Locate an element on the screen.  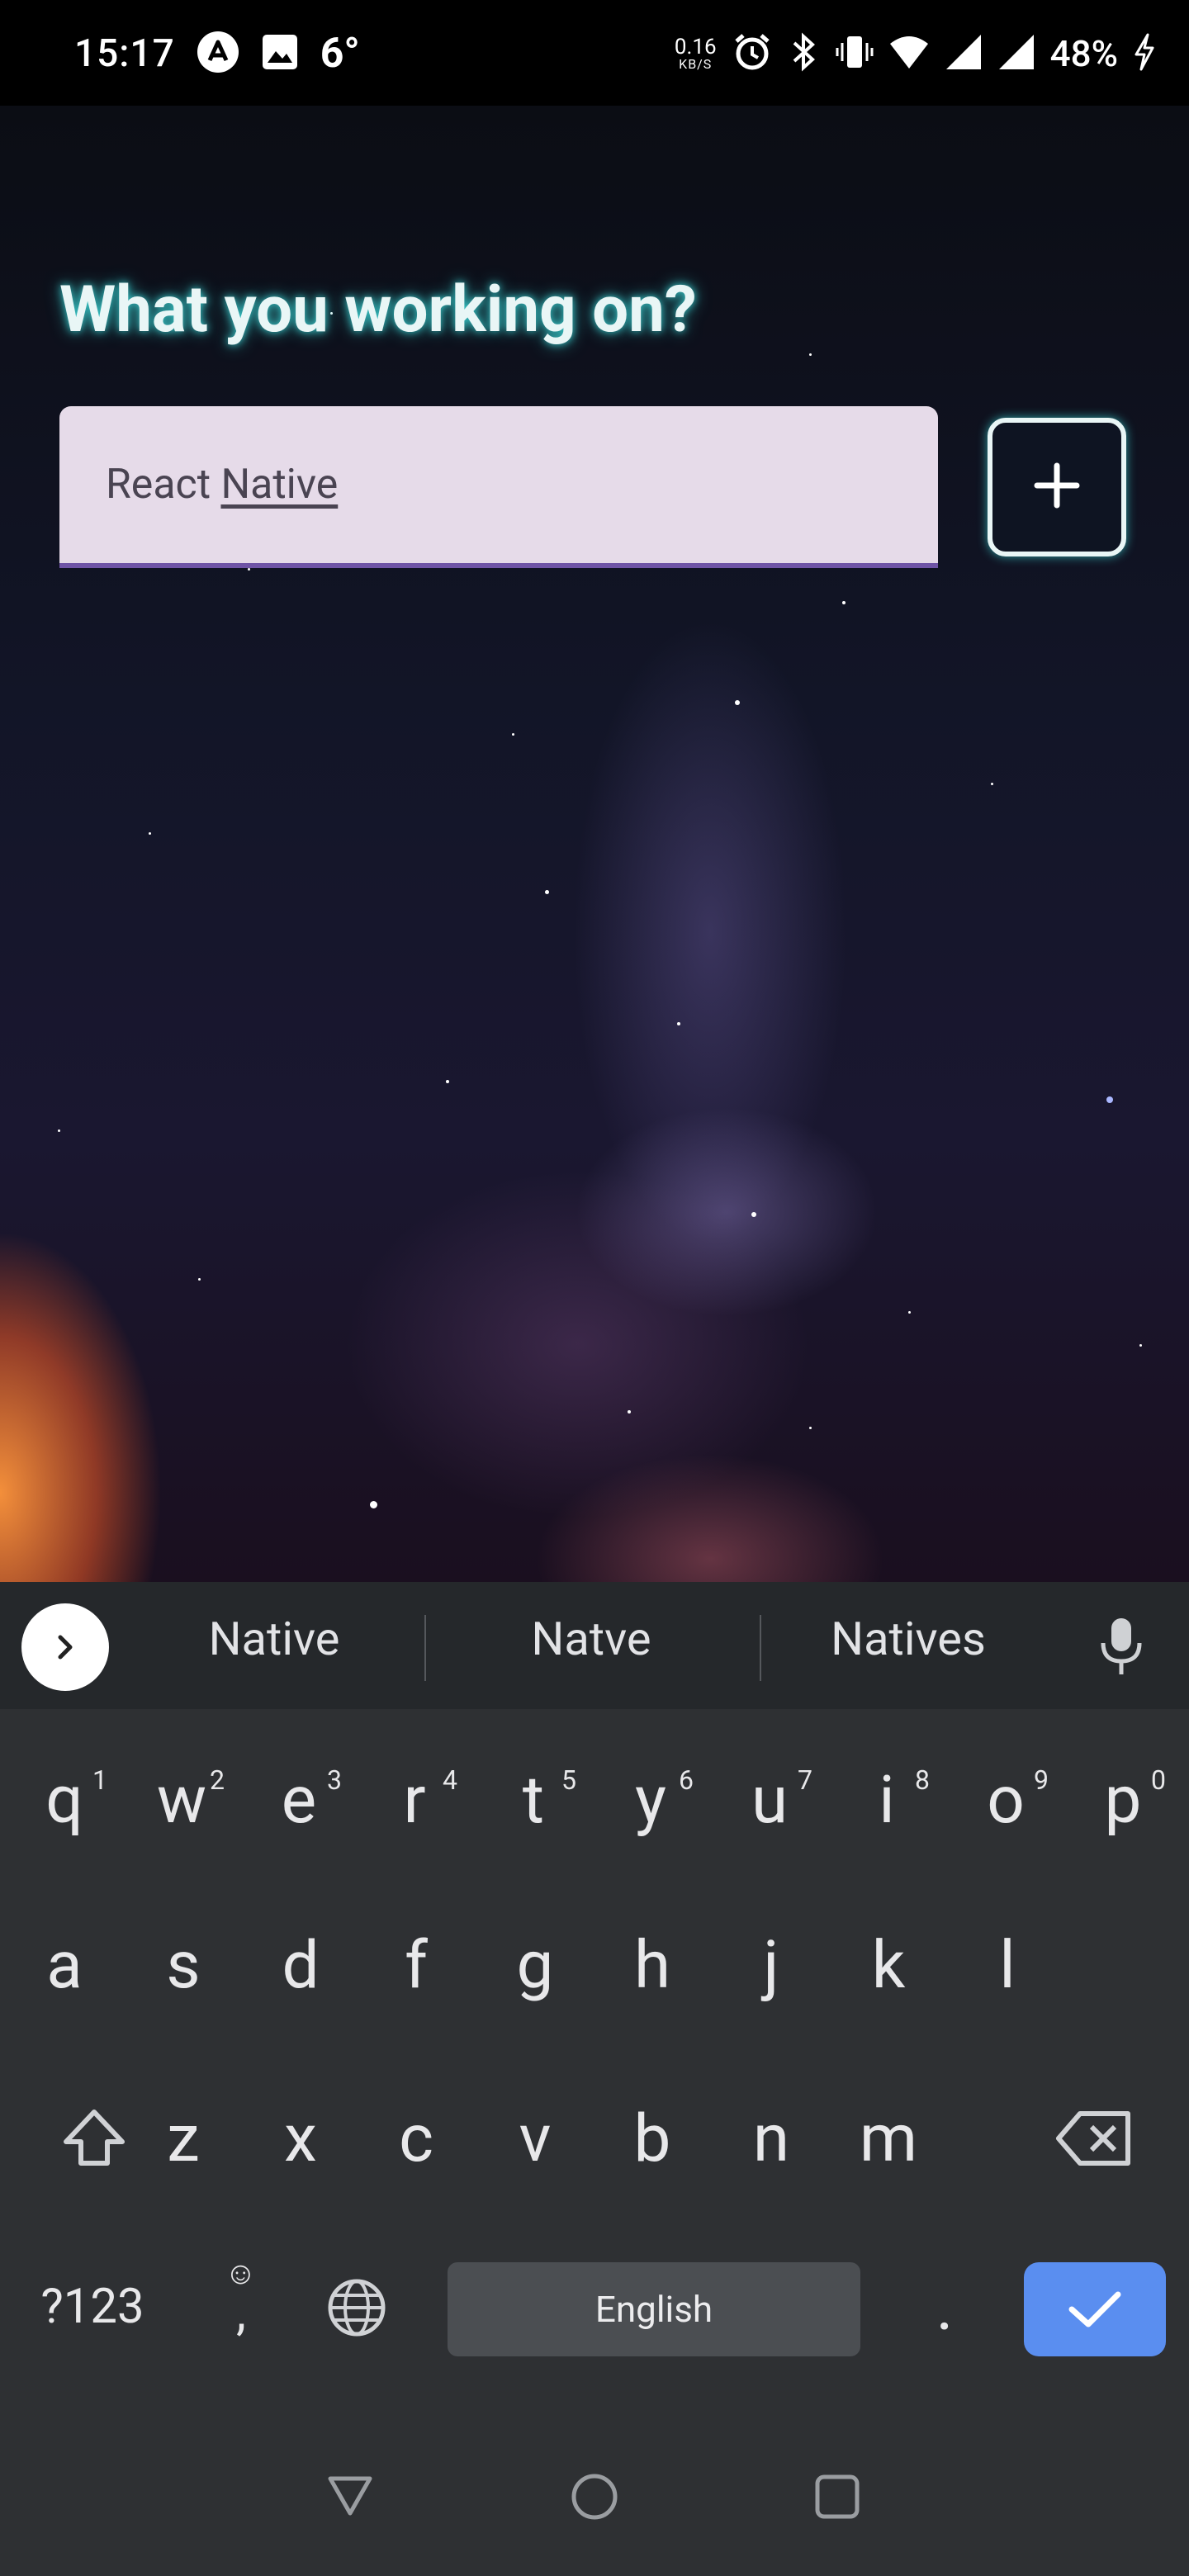
expand-toolbar-button is located at coordinates (65, 1647).